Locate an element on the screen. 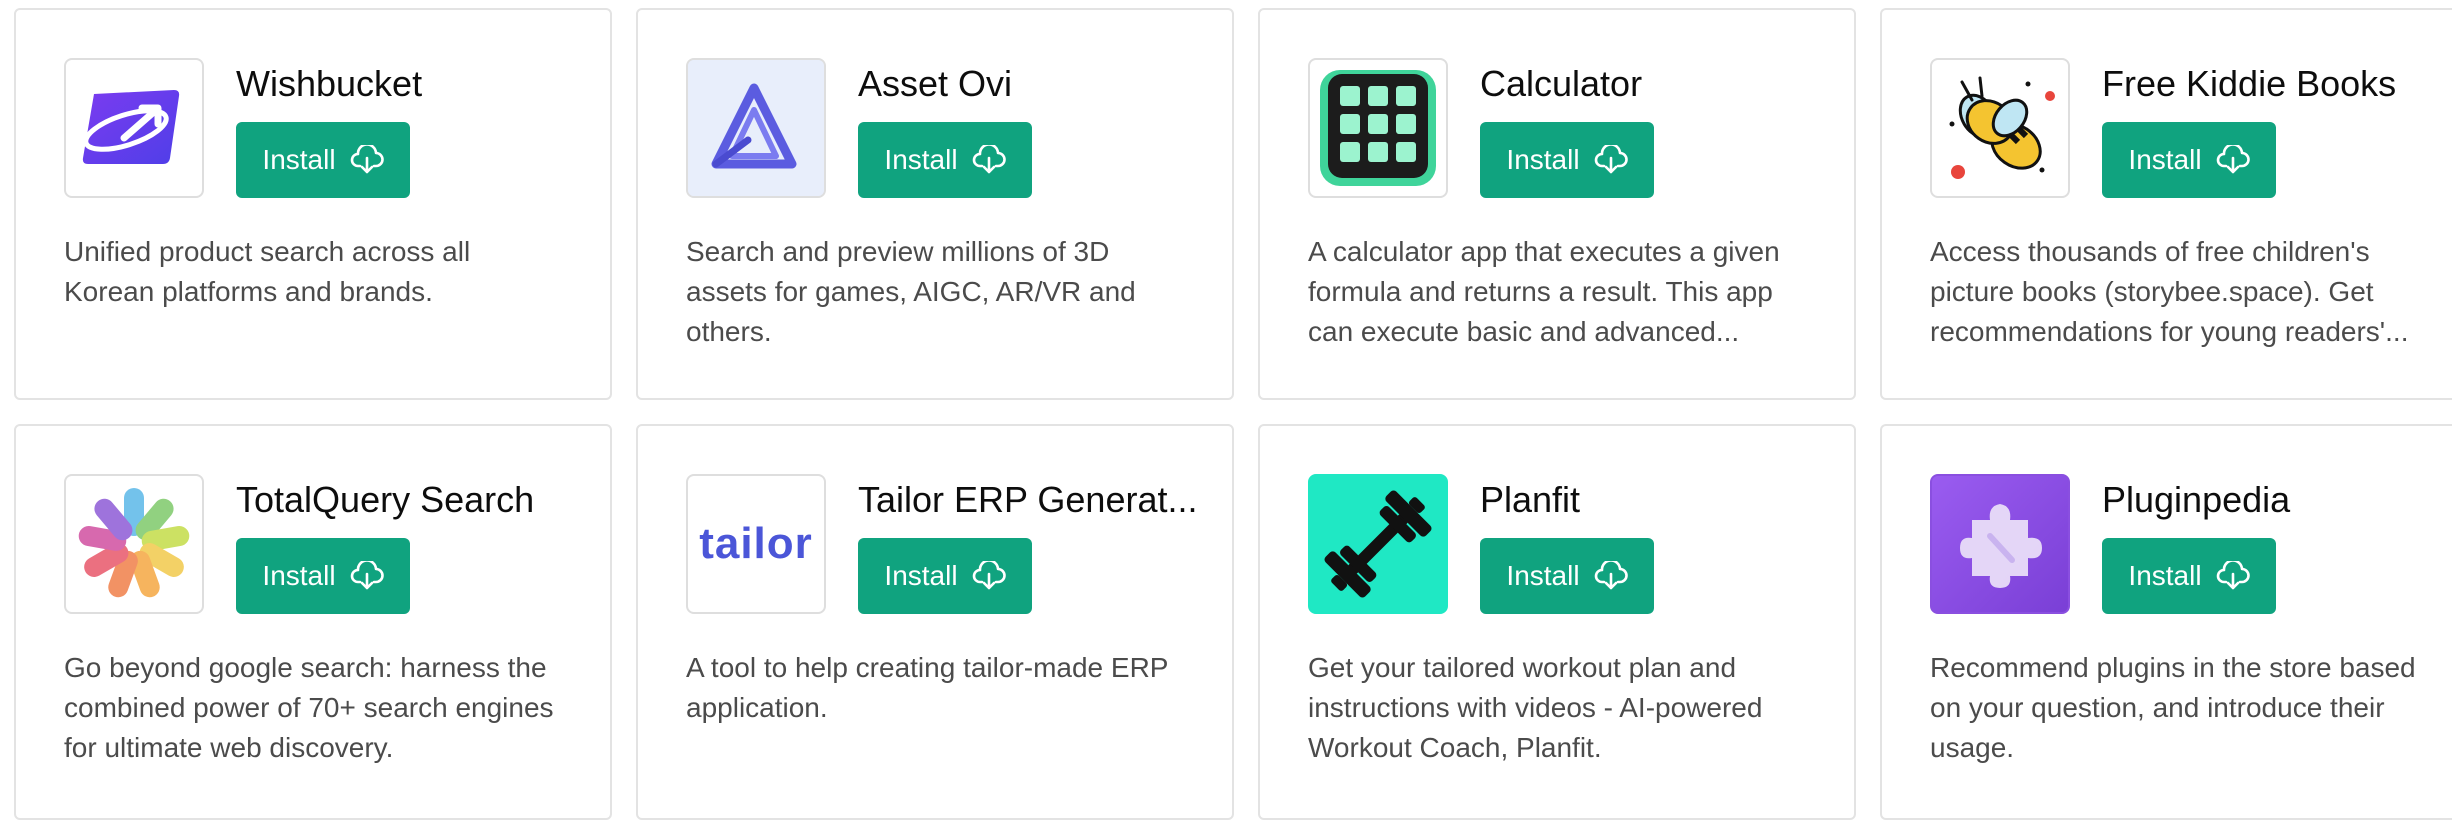 The height and width of the screenshot is (820, 2452). wishbucket-logo-icon is located at coordinates (134, 128).